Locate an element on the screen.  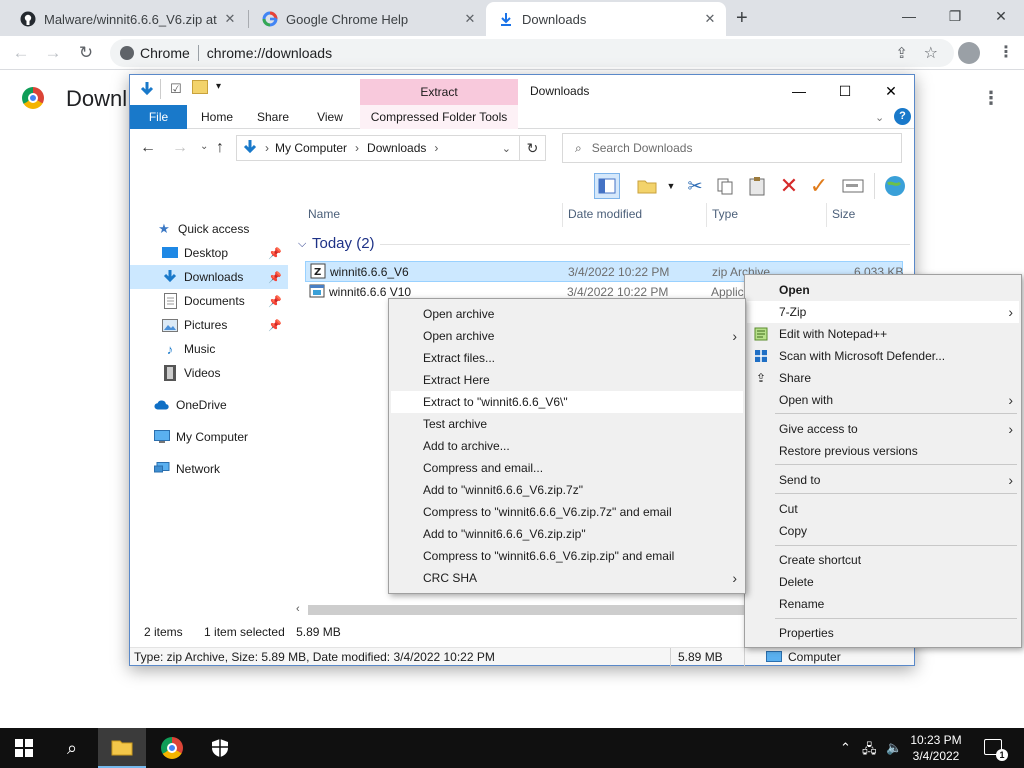
paste-icon is located at coordinates (757, 186).